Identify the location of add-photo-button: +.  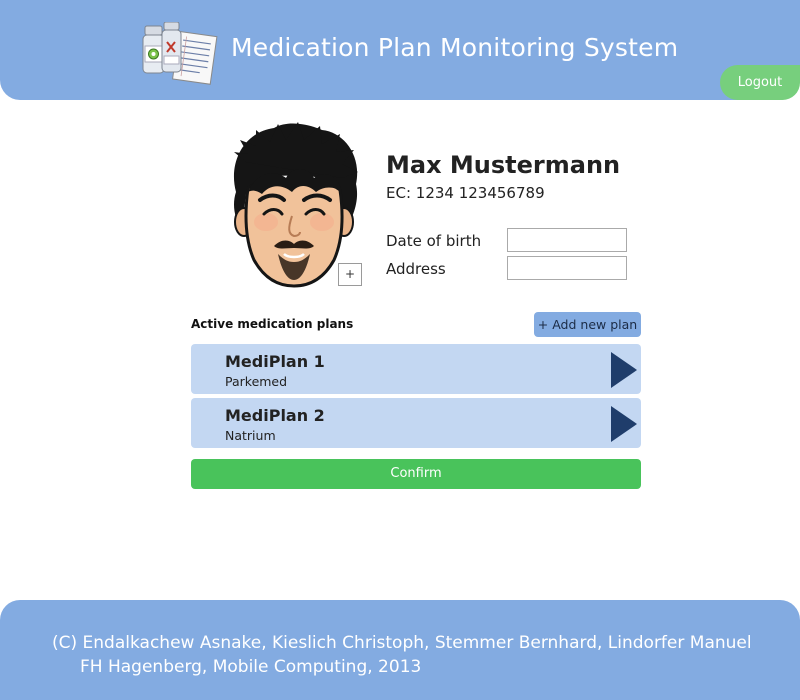
(350, 274).